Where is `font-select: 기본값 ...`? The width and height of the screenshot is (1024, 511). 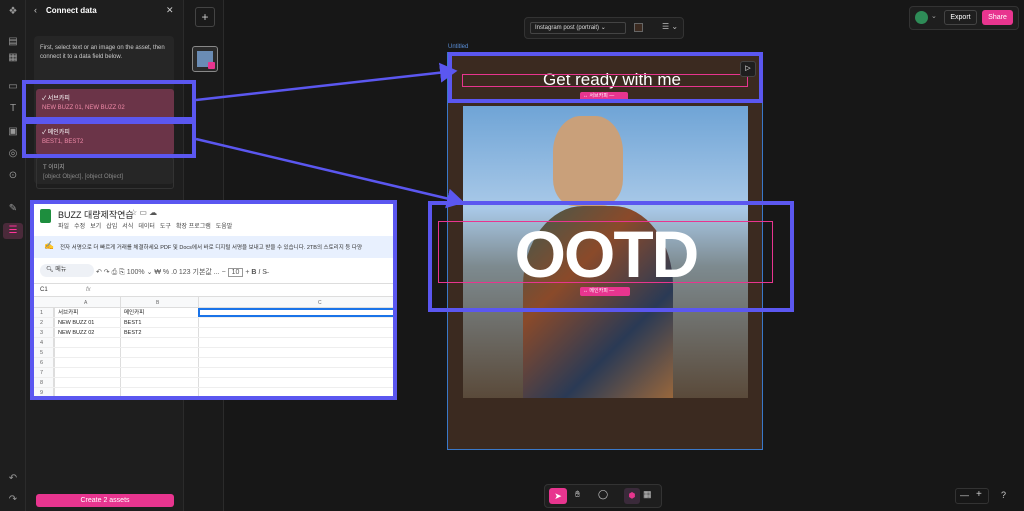
font-select: 기본값 ... is located at coordinates (206, 272).